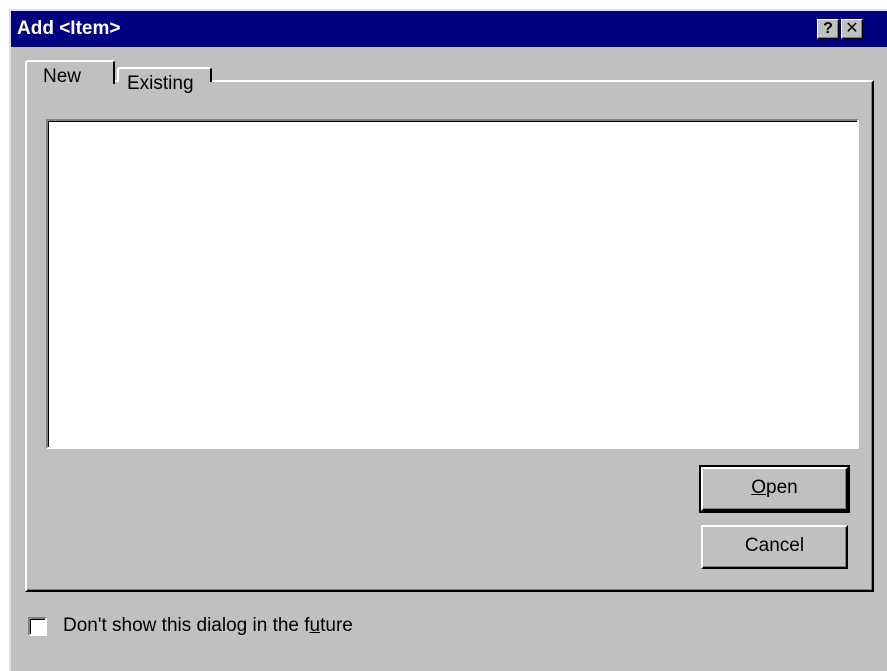  I want to click on tab-existing-label: Existing, so click(160, 83).